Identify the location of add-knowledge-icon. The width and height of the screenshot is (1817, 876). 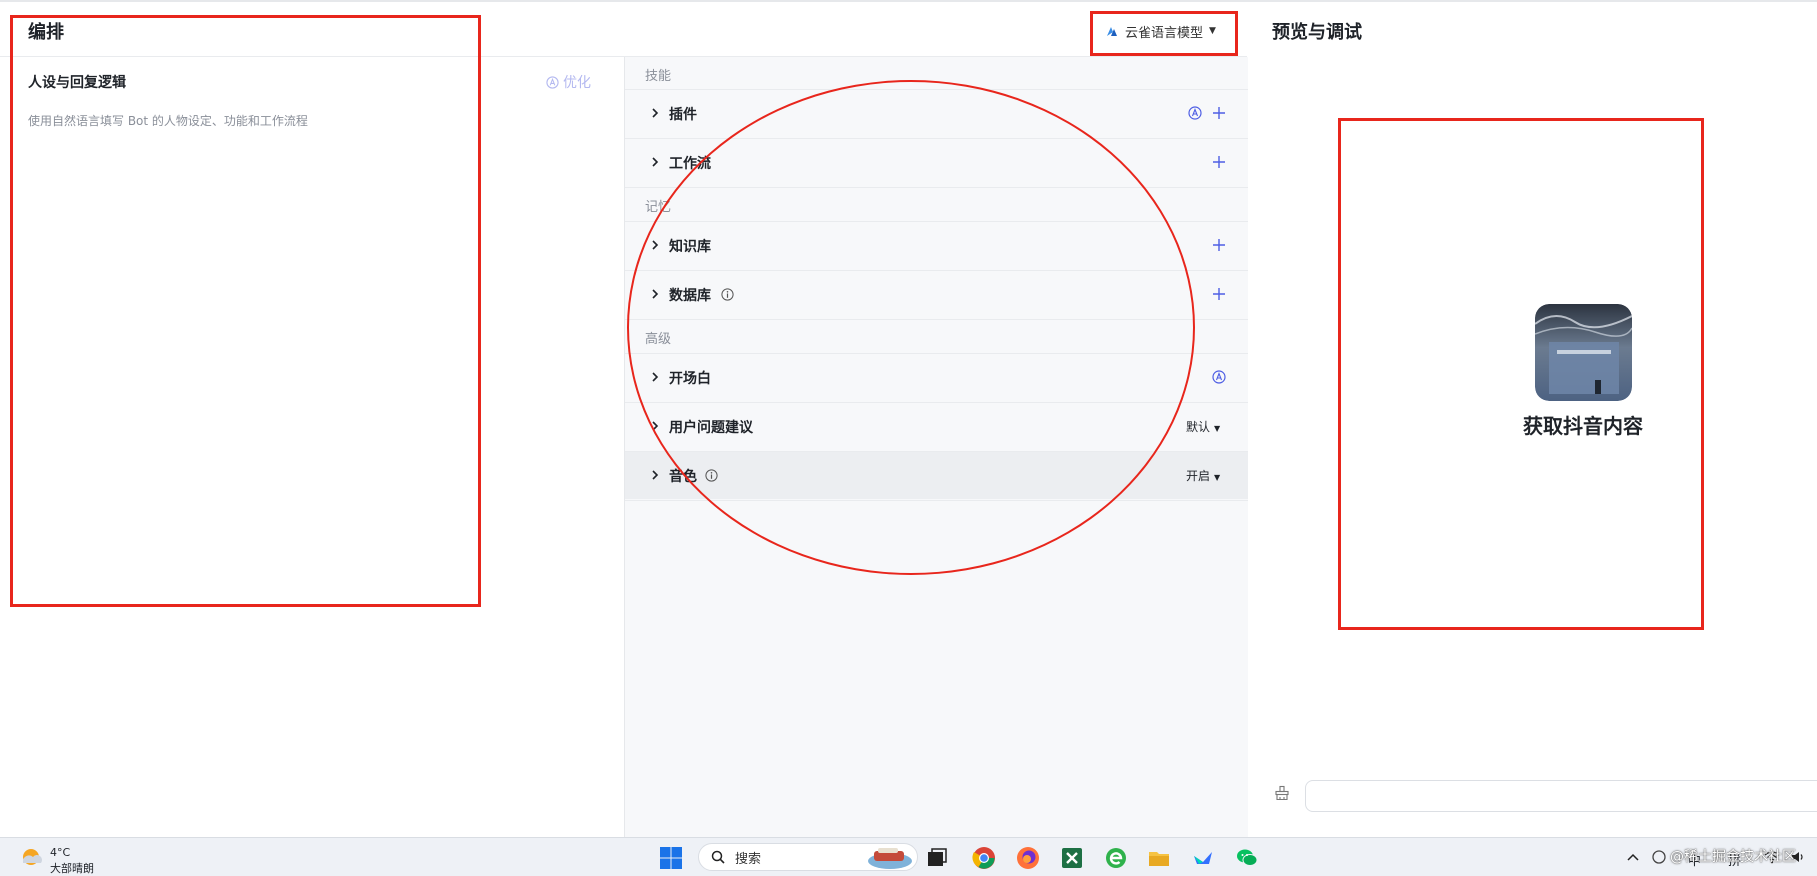
(1219, 245).